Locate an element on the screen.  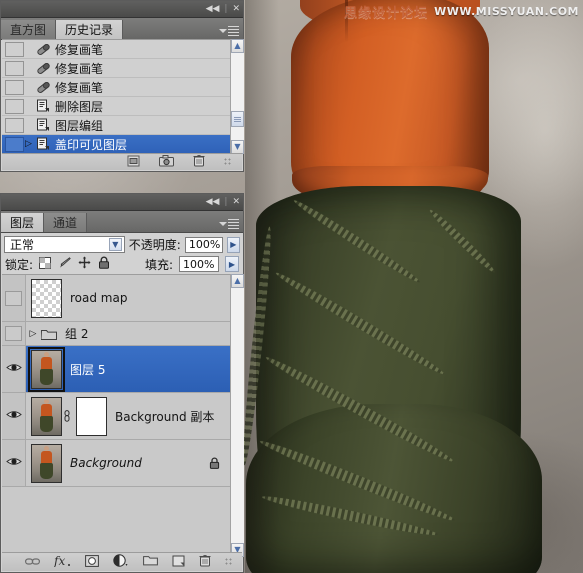
new-group-icon is located at coordinates (150, 562).